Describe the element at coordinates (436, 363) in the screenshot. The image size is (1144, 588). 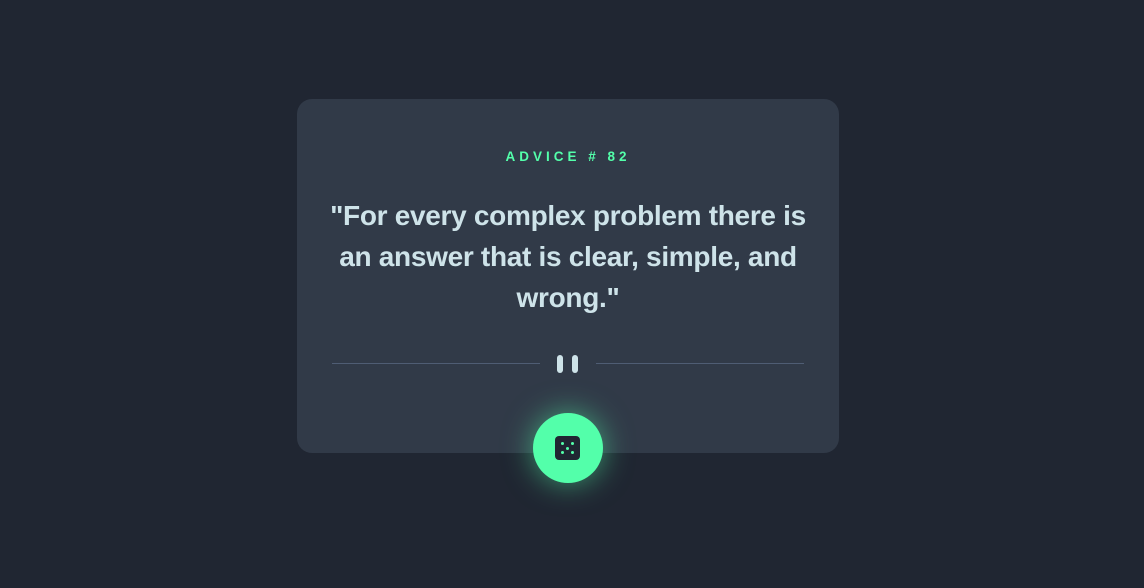
I see `divider-line-left` at that location.